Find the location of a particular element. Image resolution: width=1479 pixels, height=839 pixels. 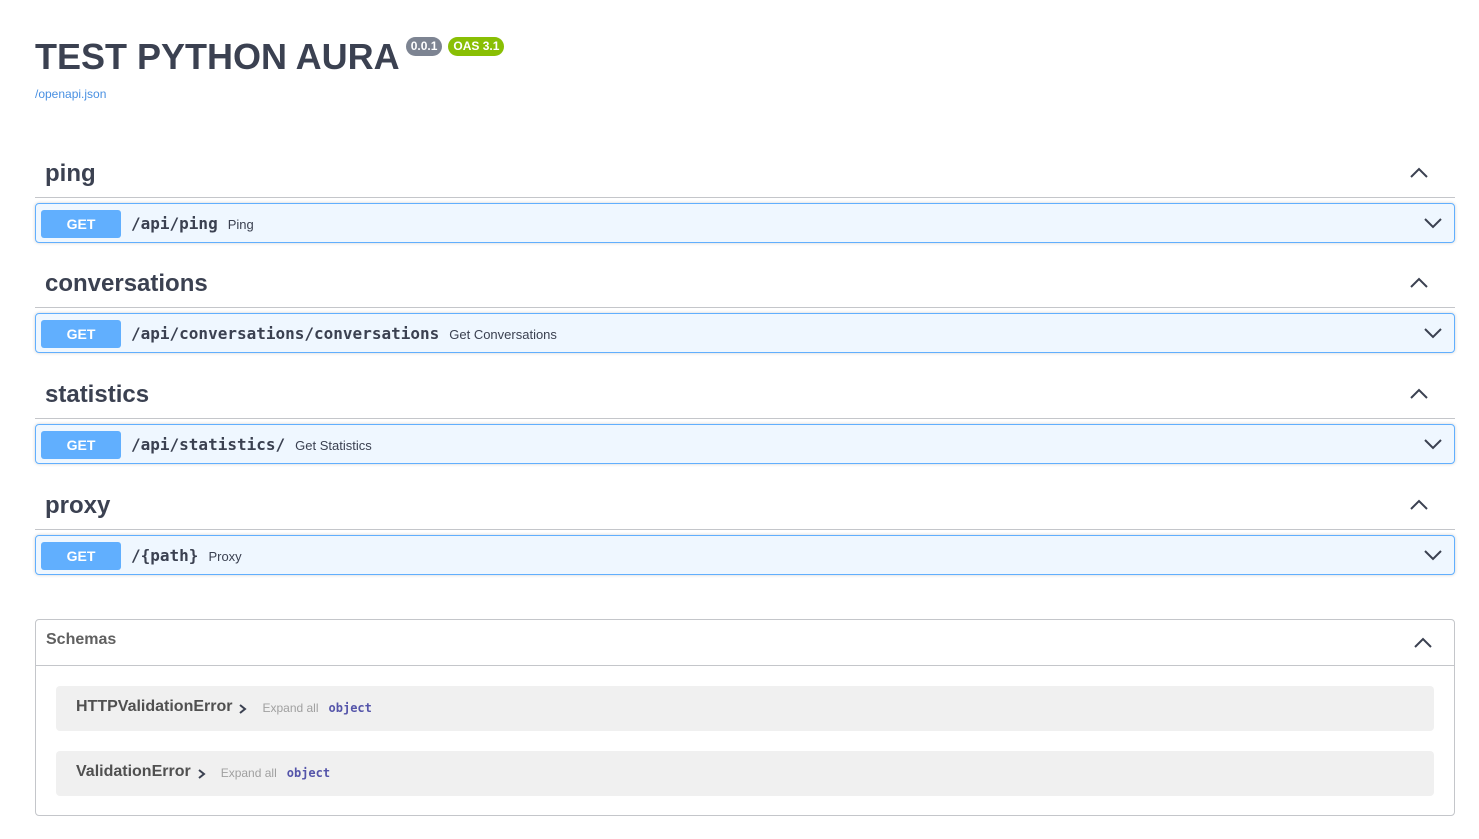

title-row: TEST PYTHON AURA 0.0.1 OAS 3.1 is located at coordinates (270, 57).